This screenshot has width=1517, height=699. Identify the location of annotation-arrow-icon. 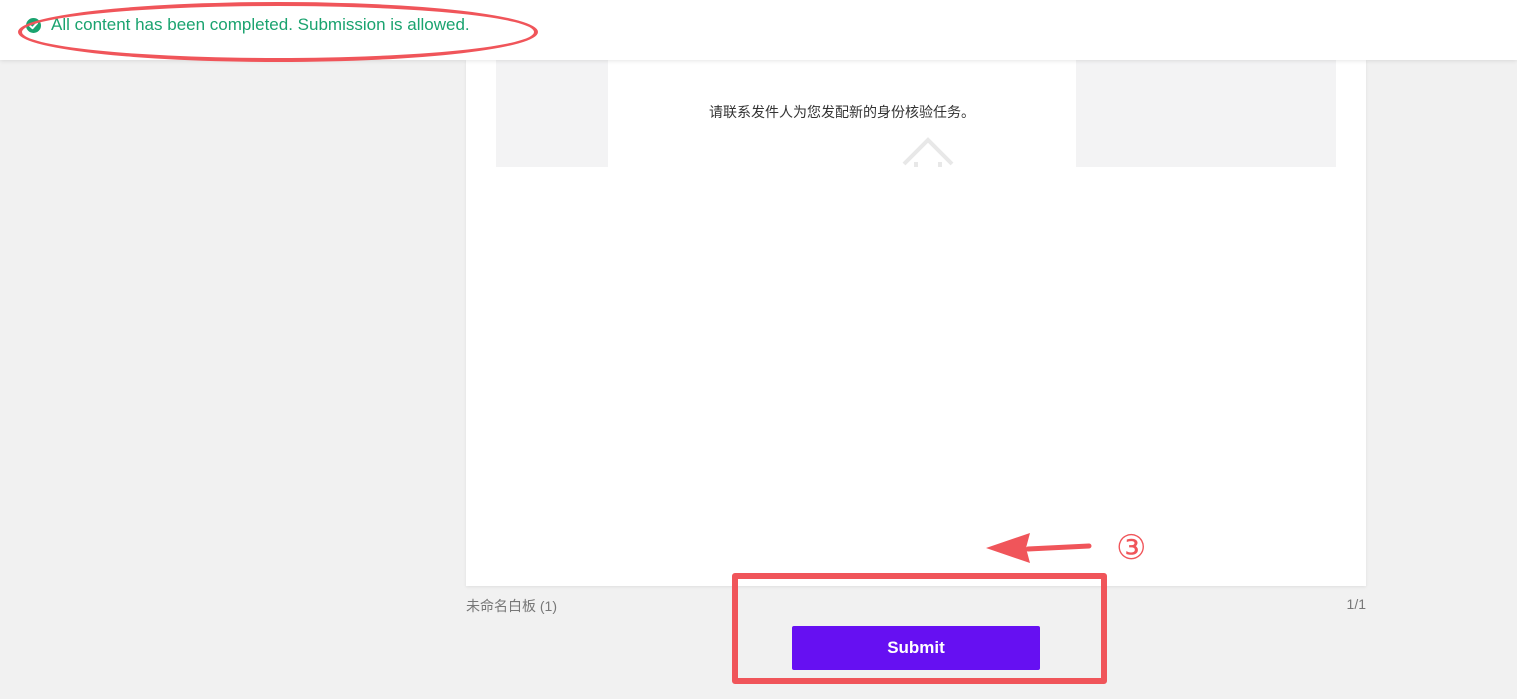
(1038, 548).